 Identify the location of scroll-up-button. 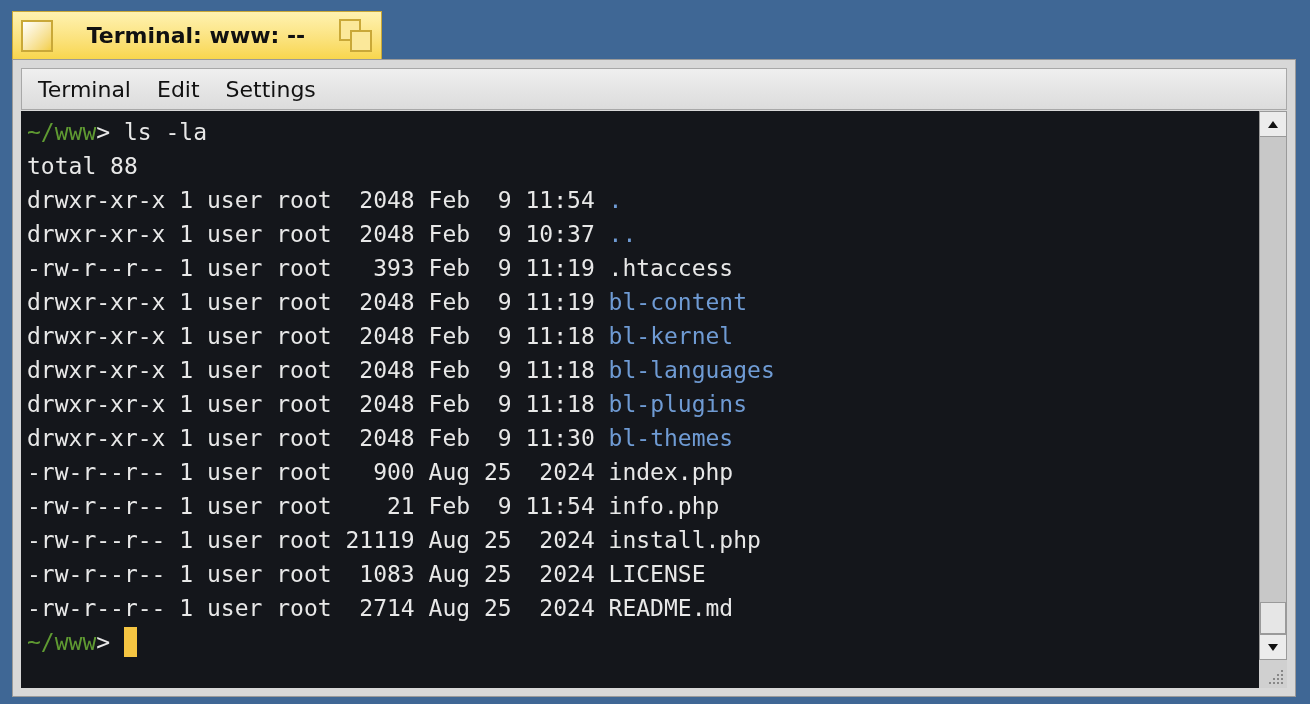
(1273, 124).